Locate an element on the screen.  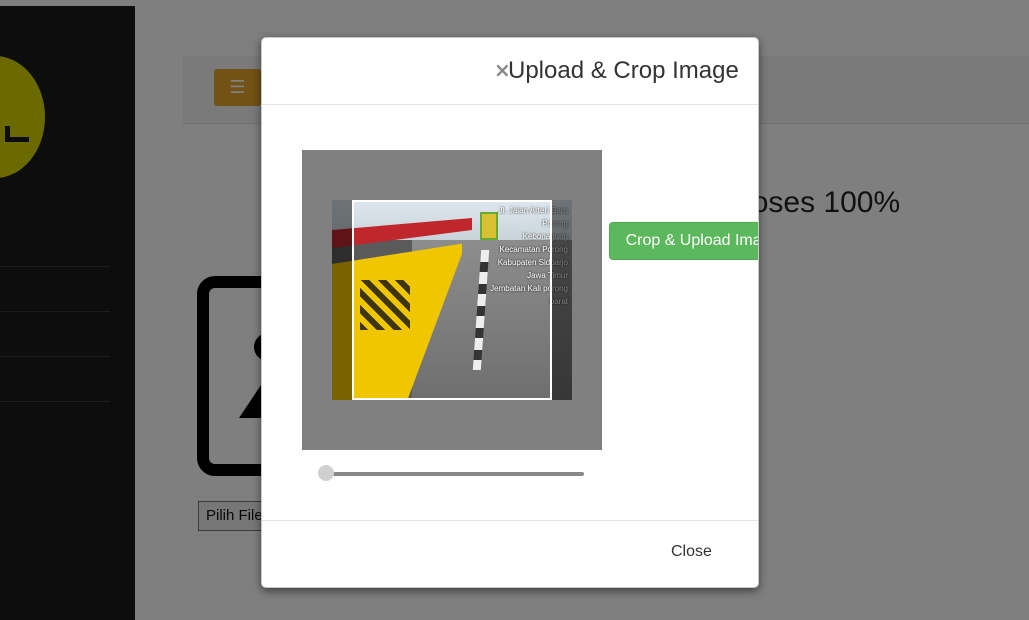
zoom-slider-thumb is located at coordinates (326, 473).